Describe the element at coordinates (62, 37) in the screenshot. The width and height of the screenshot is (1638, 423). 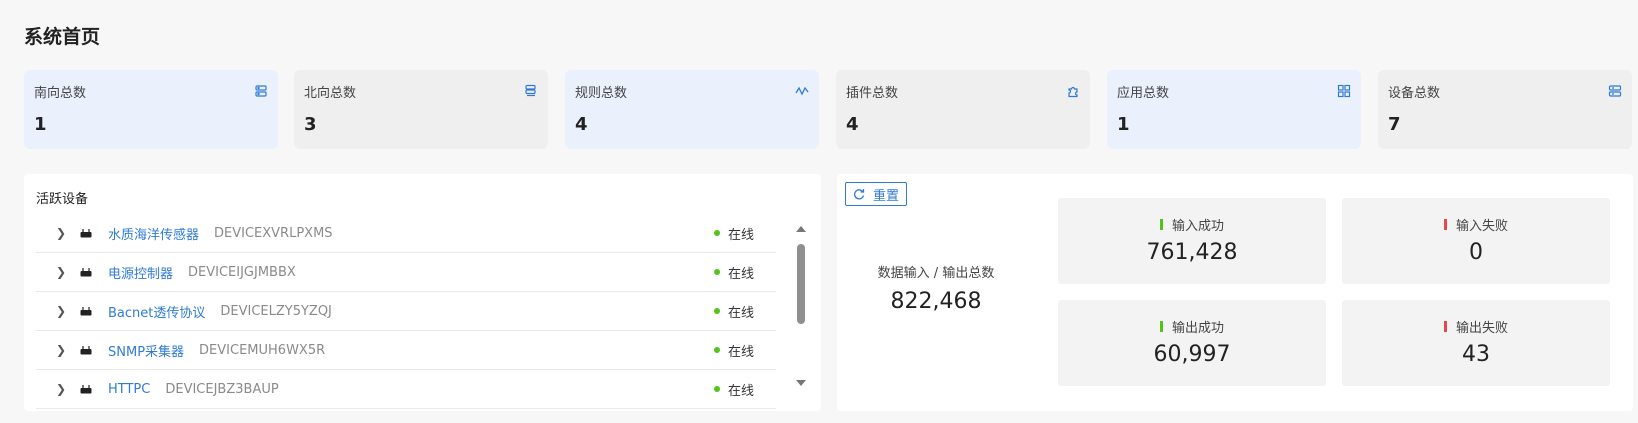
I see `page-title: 系统首页` at that location.